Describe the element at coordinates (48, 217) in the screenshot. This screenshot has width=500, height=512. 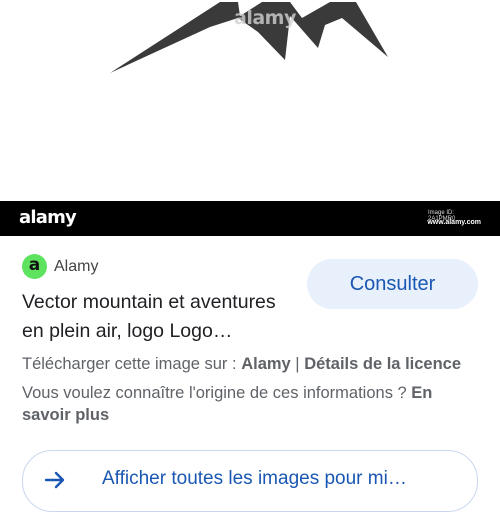
I see `alamy-logo: alamy` at that location.